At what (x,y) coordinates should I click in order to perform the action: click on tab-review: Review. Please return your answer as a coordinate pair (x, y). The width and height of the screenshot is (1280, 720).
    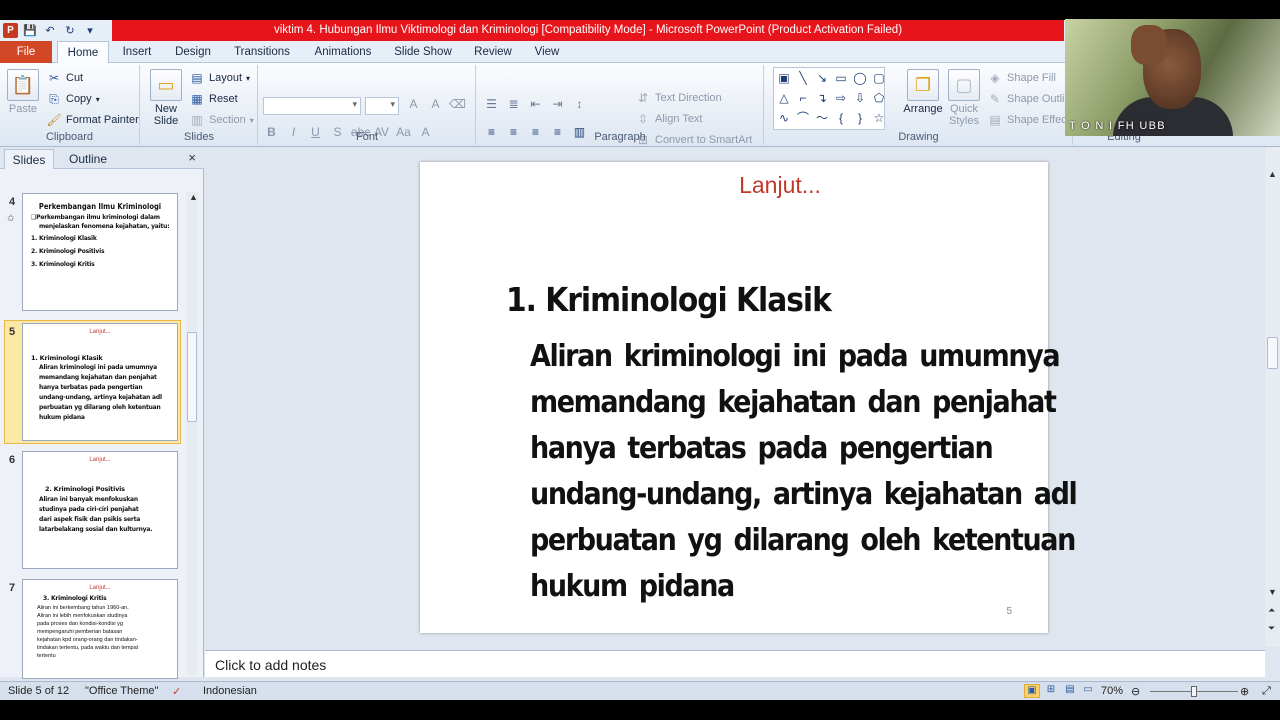
    Looking at the image, I should click on (493, 52).